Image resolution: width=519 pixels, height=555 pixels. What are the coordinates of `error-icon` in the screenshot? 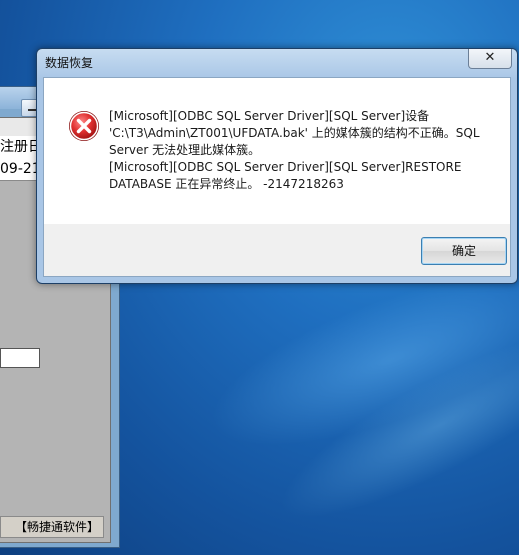 It's located at (84, 126).